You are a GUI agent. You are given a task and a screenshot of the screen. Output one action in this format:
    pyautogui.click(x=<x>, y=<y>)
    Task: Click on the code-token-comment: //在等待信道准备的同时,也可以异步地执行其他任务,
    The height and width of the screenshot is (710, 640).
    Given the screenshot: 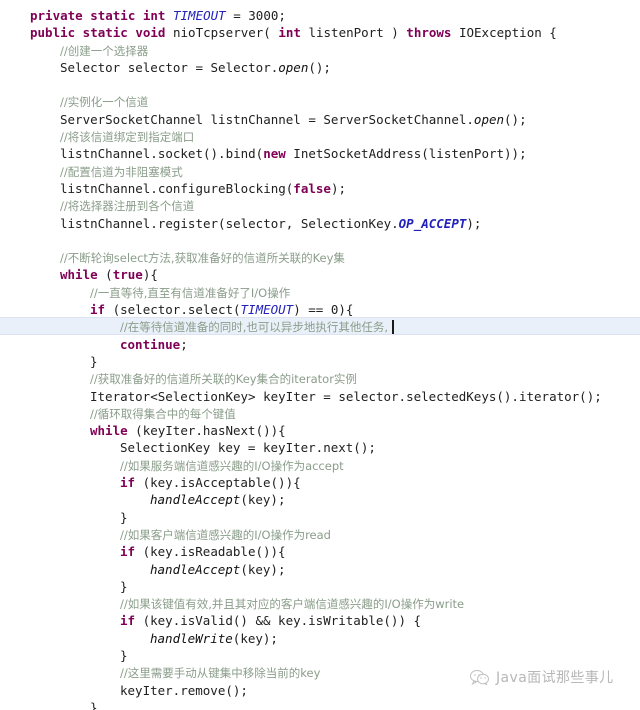 What is the action you would take?
    pyautogui.click(x=254, y=327)
    